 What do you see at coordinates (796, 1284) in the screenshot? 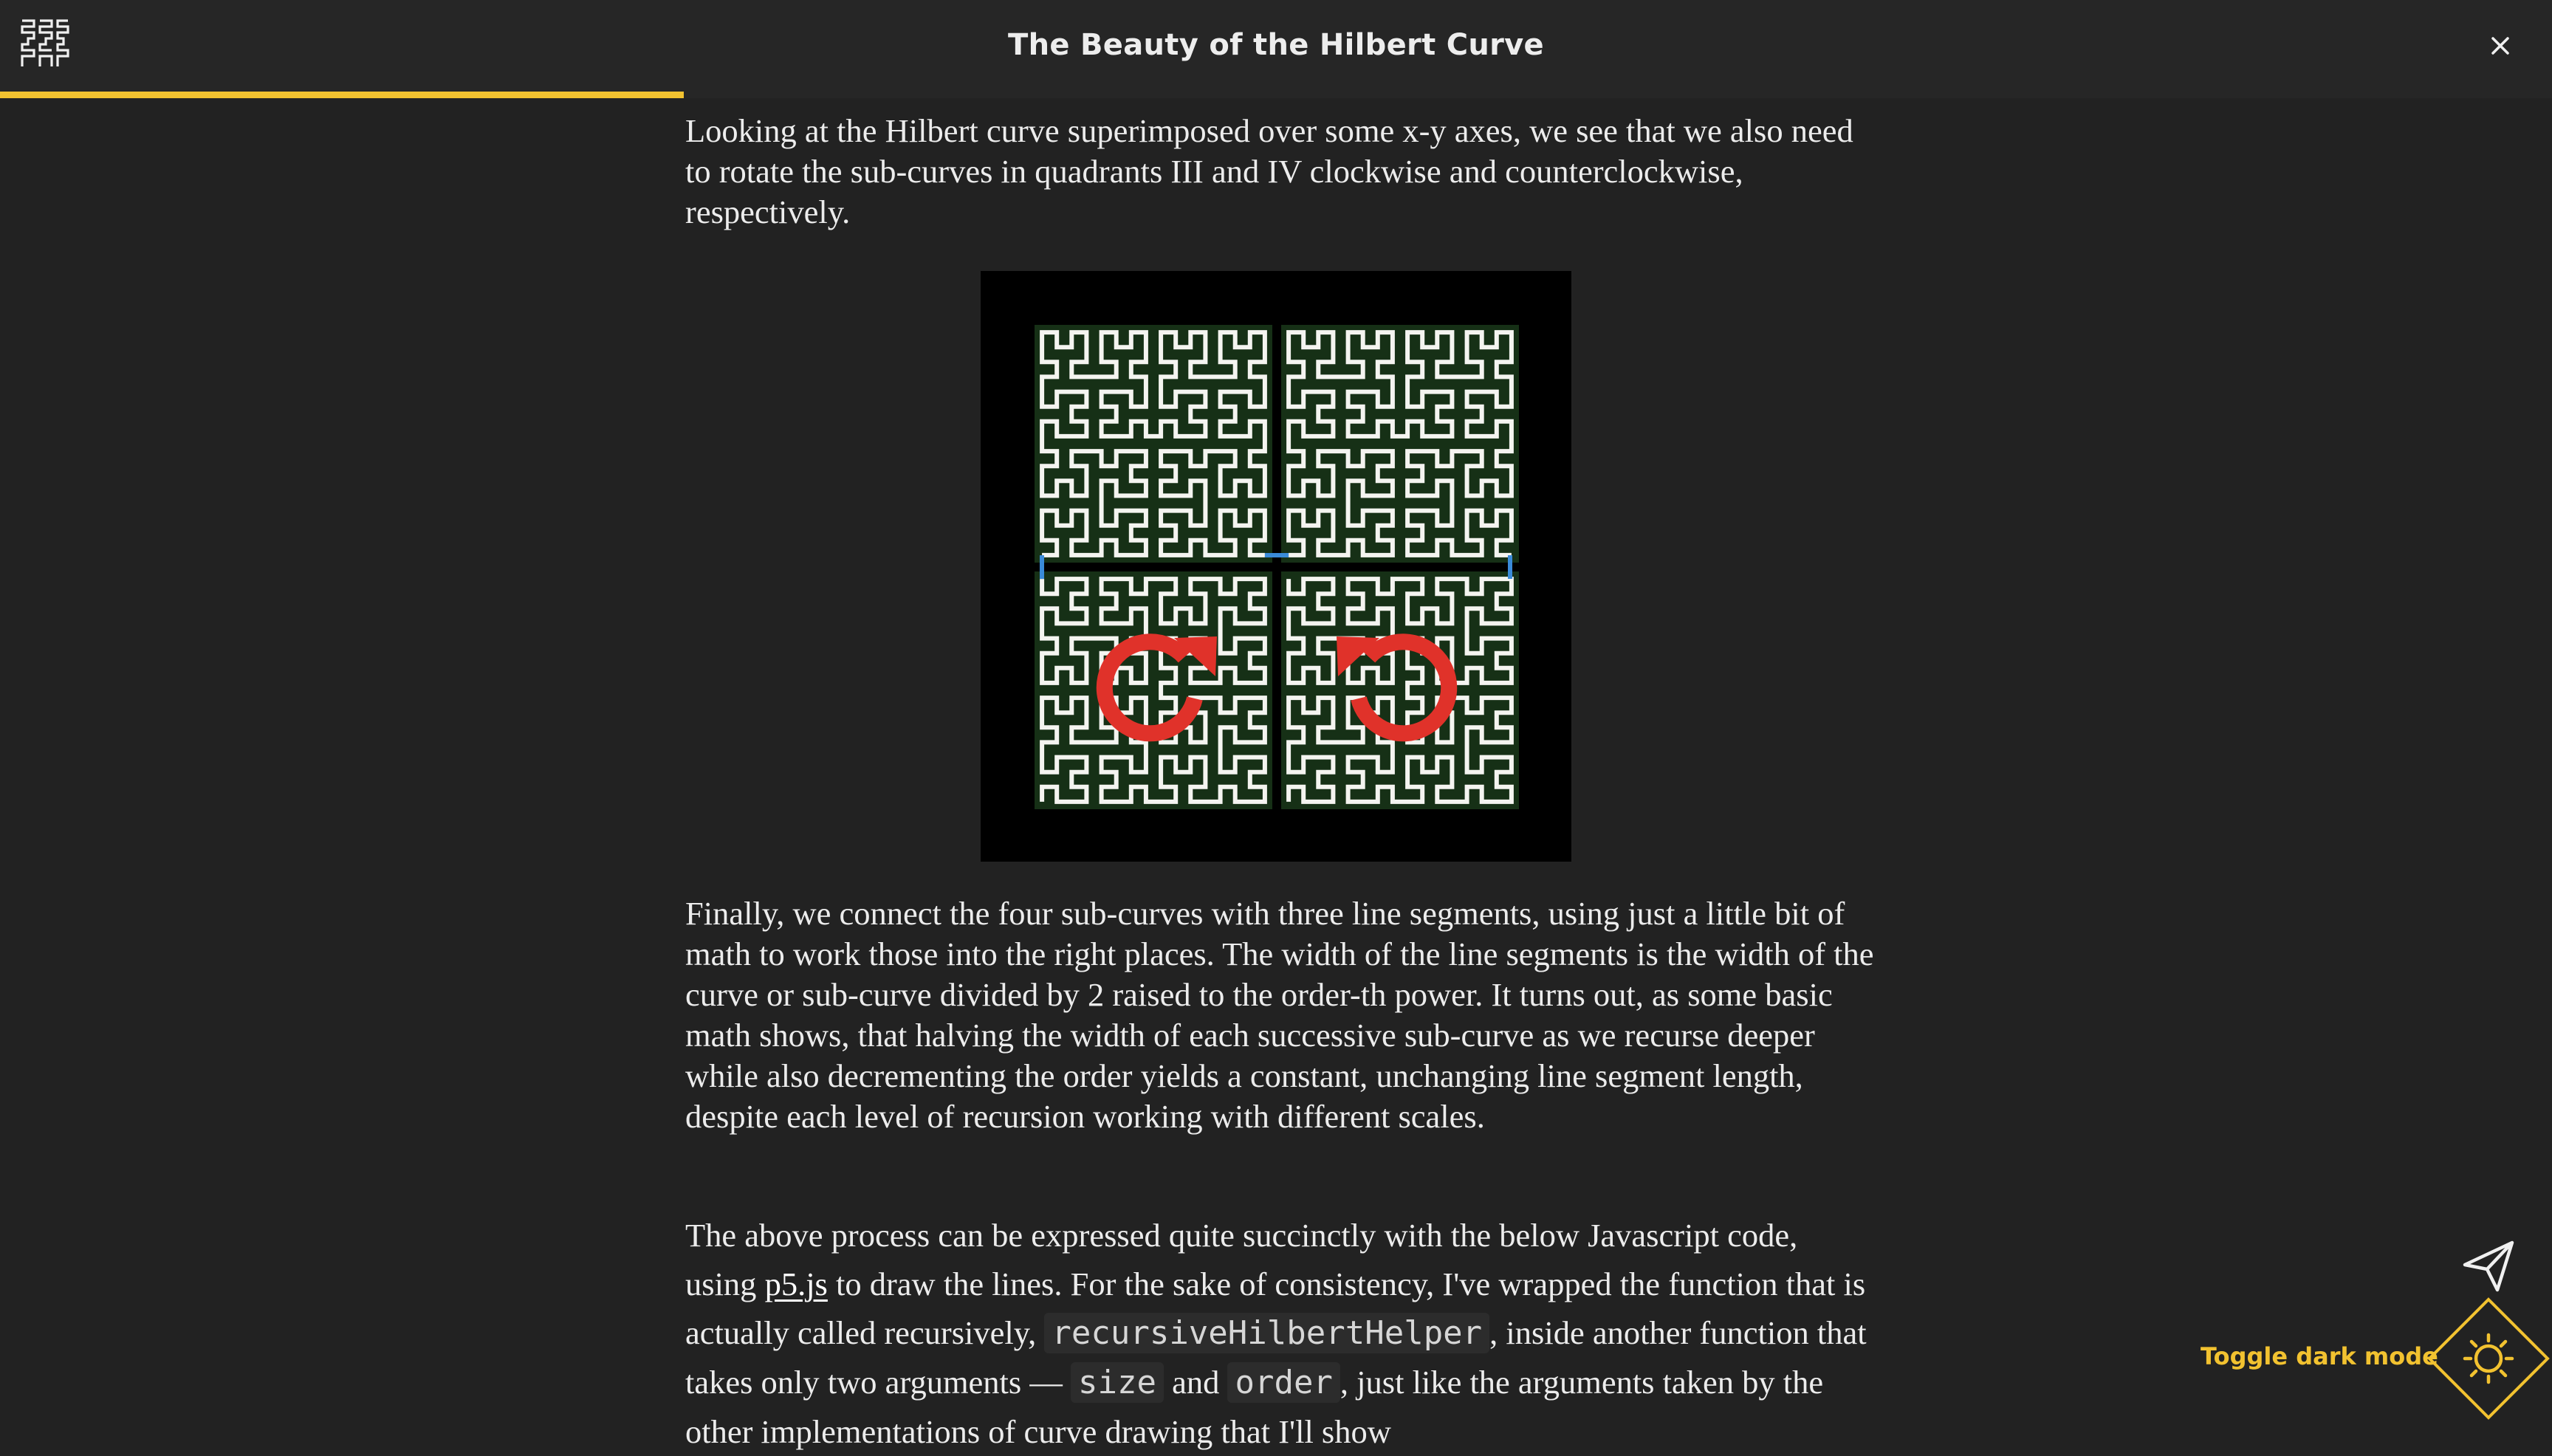
I see `p5js-link: p5.js` at bounding box center [796, 1284].